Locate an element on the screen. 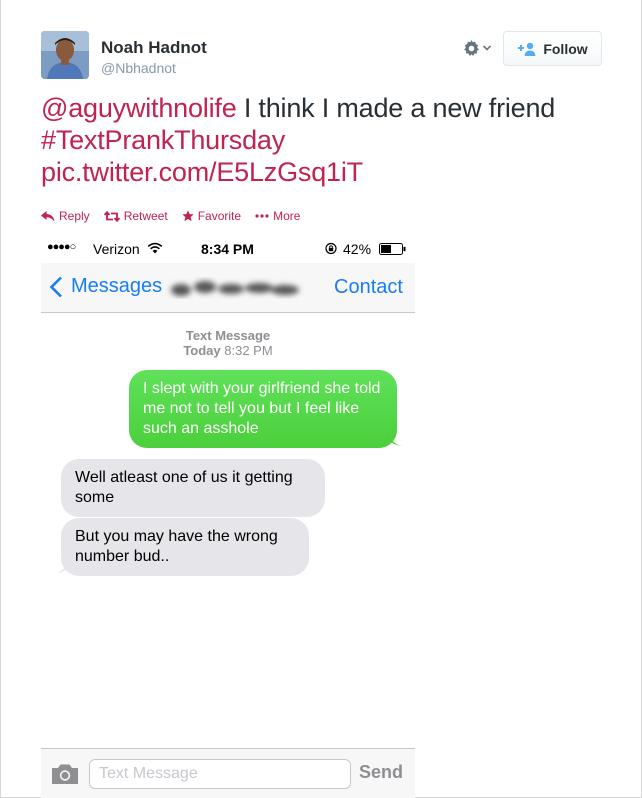  add-user-icon is located at coordinates (527, 49).